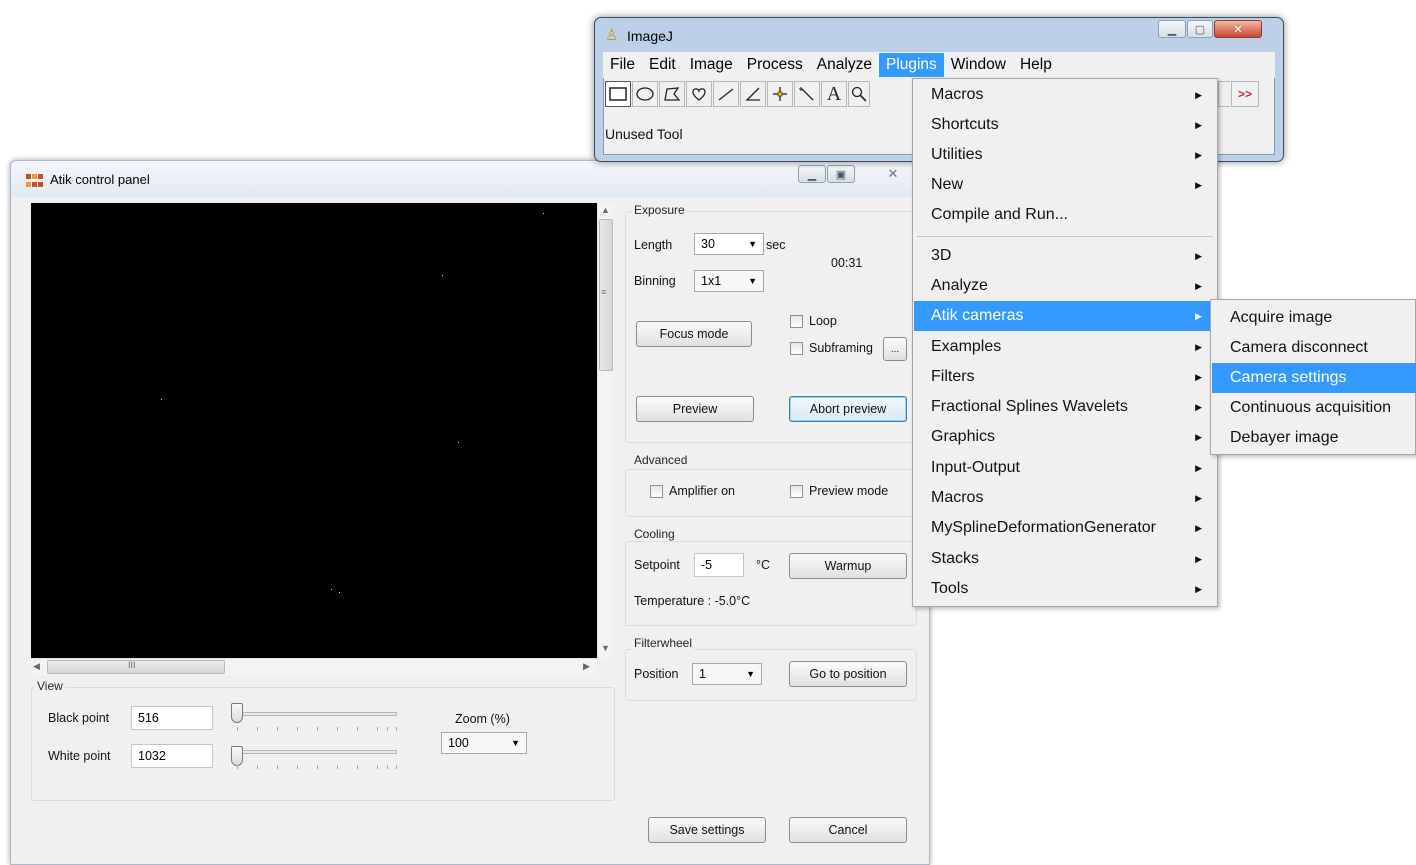 The height and width of the screenshot is (865, 1416). Describe the element at coordinates (796, 491) in the screenshot. I see `preview-mode-checkbox` at that location.